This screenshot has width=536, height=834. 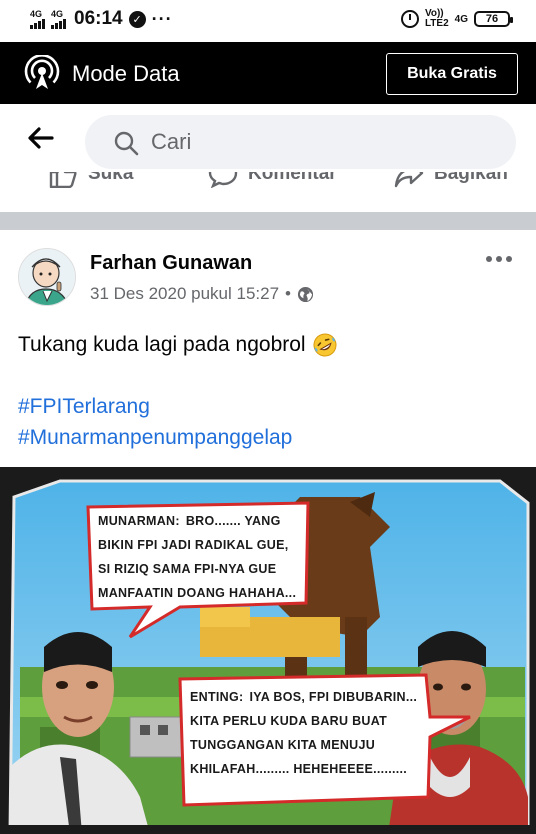 I want to click on bubble1-line1: MUNARMAN: BRO....... YANG, so click(x=189, y=521).